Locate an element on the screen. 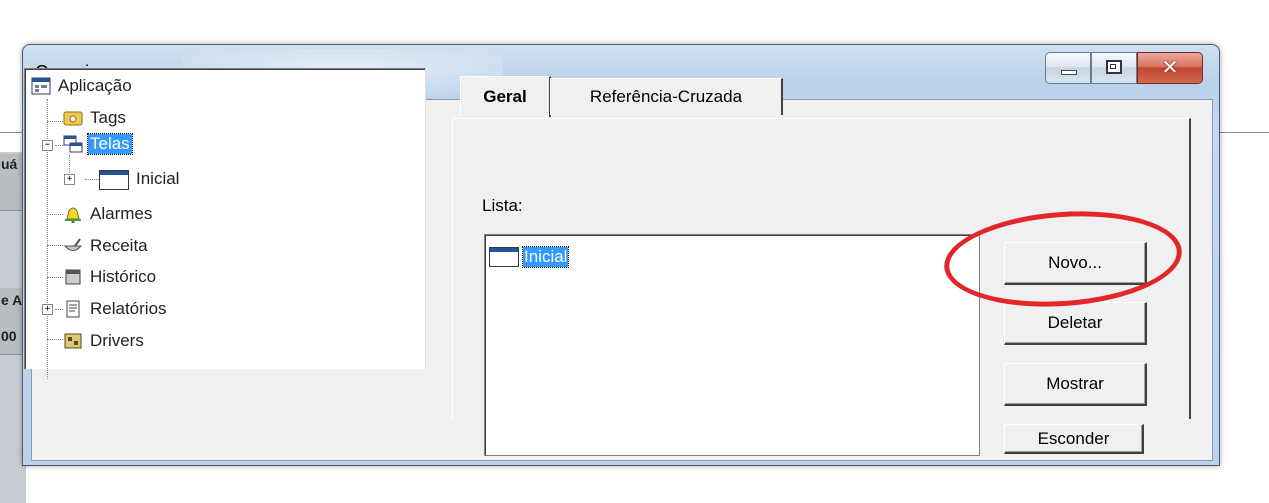 This screenshot has height=503, width=1269. close-icon: ✕ is located at coordinates (1170, 67).